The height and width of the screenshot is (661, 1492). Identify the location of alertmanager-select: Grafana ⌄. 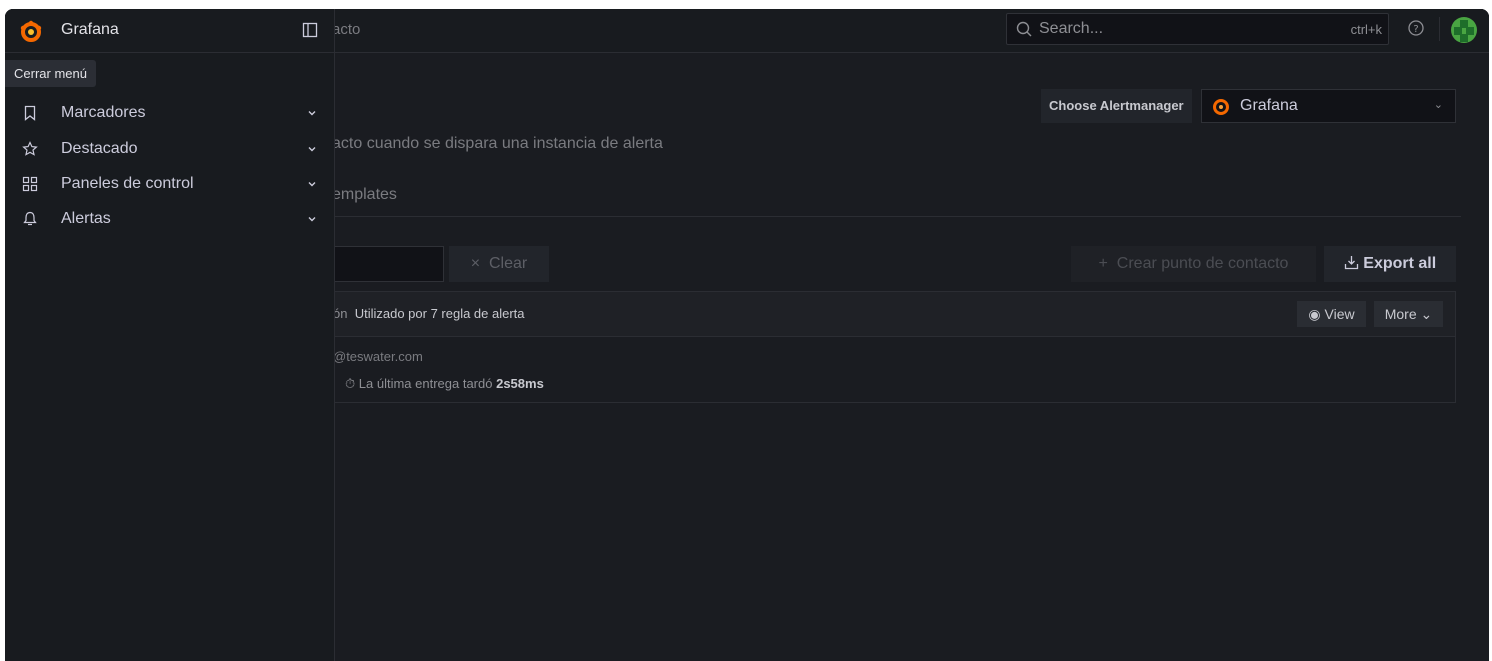
(1328, 106).